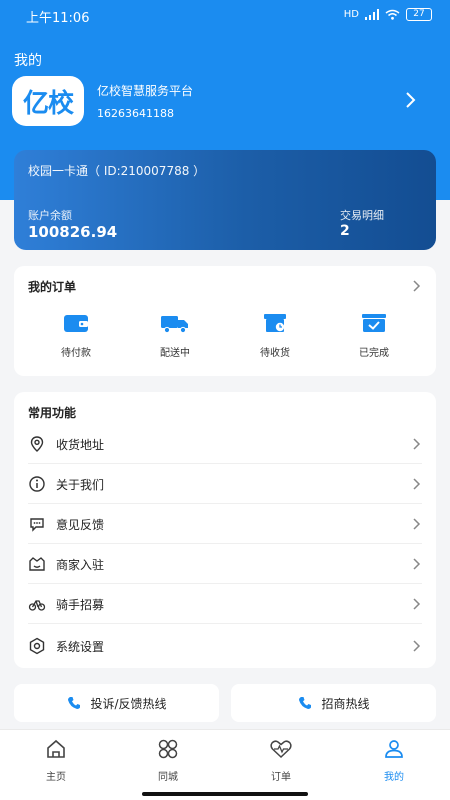 The width and height of the screenshot is (450, 800). What do you see at coordinates (225, 764) in the screenshot?
I see `bottom-tab-bar: 主页 同城 订单 我的` at bounding box center [225, 764].